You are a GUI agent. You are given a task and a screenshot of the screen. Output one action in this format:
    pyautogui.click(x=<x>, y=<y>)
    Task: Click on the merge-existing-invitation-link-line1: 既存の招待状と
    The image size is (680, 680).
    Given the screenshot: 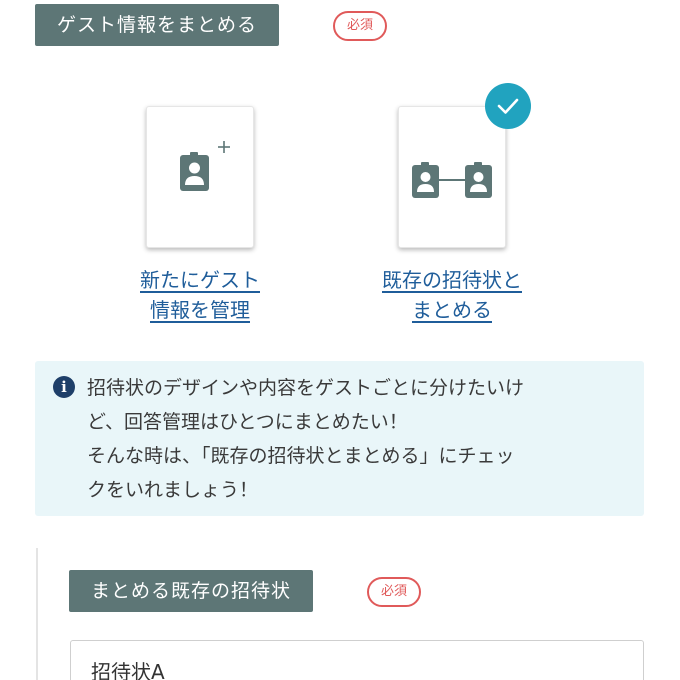 What is the action you would take?
    pyautogui.click(x=452, y=280)
    